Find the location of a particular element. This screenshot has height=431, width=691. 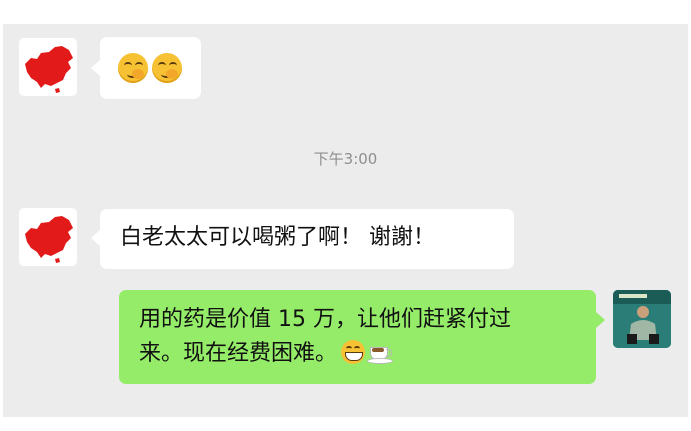

photo-avatar is located at coordinates (642, 319).